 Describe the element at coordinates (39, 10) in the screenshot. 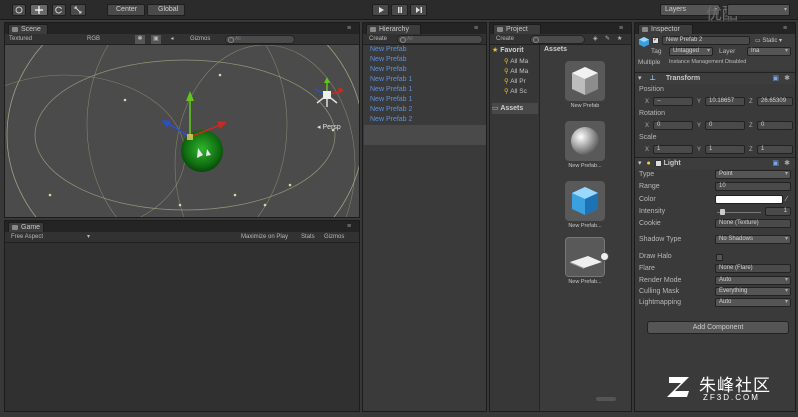

I see `move-tool-button` at that location.